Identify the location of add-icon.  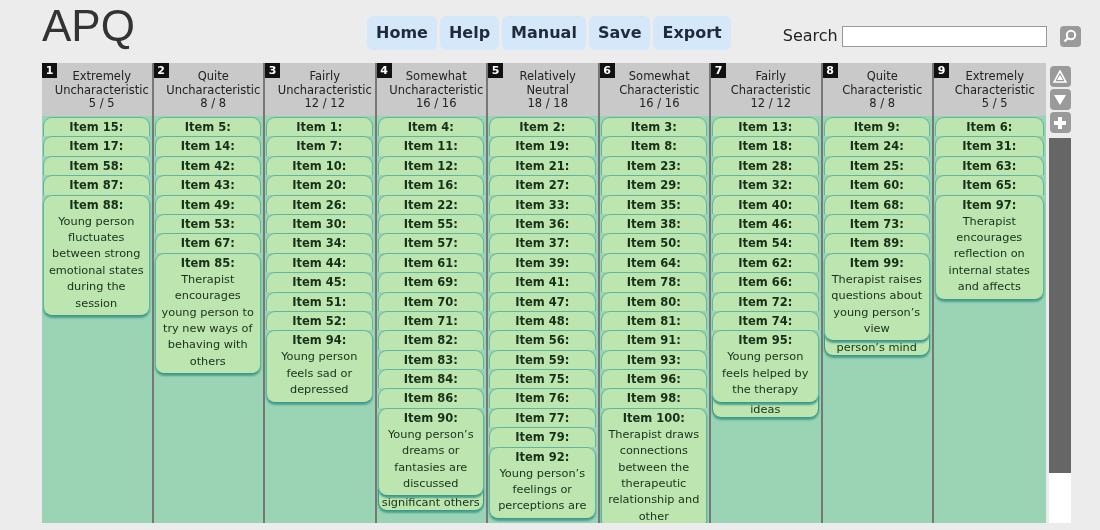
(1060, 122).